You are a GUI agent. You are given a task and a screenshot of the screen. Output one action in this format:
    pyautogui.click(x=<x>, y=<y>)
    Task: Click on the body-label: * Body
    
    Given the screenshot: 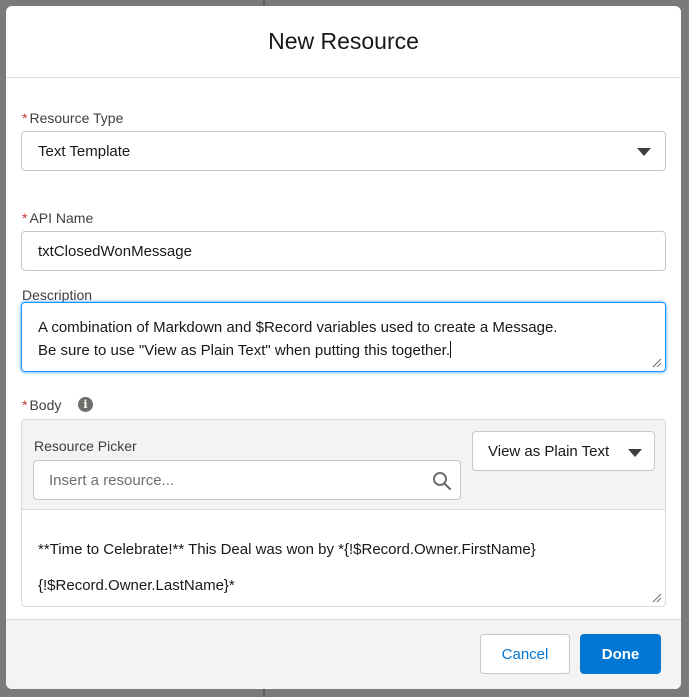 What is the action you would take?
    pyautogui.click(x=41, y=405)
    